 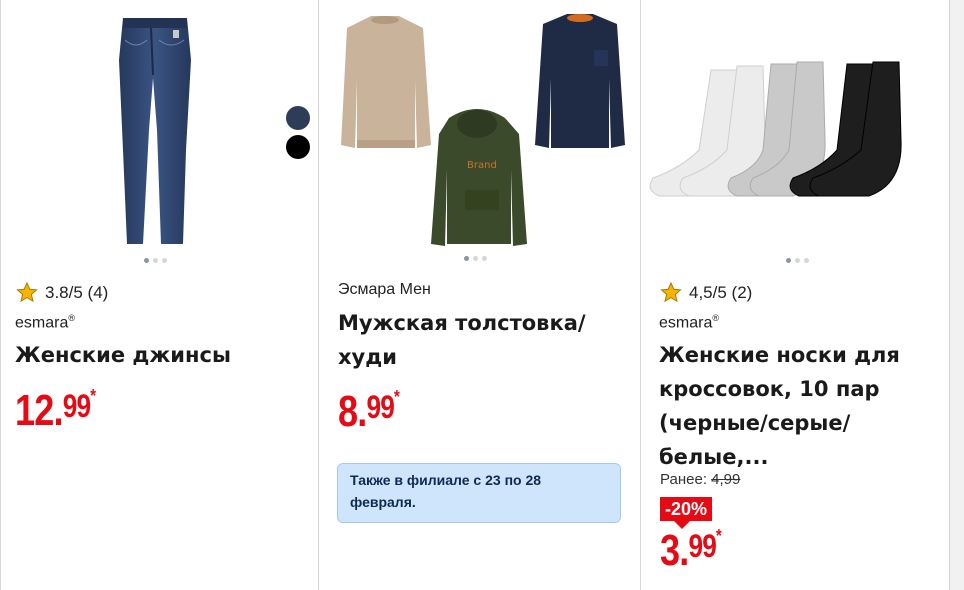 What do you see at coordinates (686, 513) in the screenshot?
I see `discount-badge: -20%` at bounding box center [686, 513].